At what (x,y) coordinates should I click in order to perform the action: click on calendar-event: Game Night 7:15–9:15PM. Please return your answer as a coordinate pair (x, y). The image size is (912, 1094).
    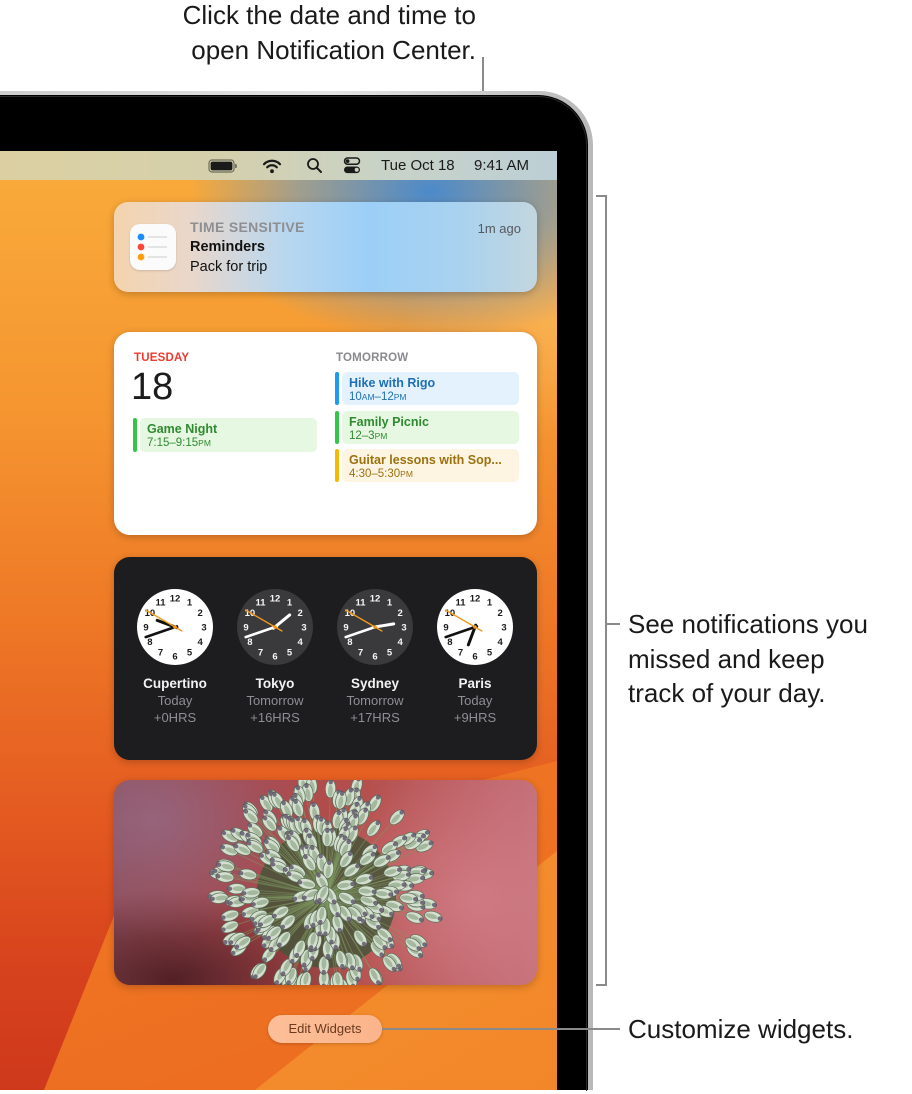
    Looking at the image, I should click on (225, 435).